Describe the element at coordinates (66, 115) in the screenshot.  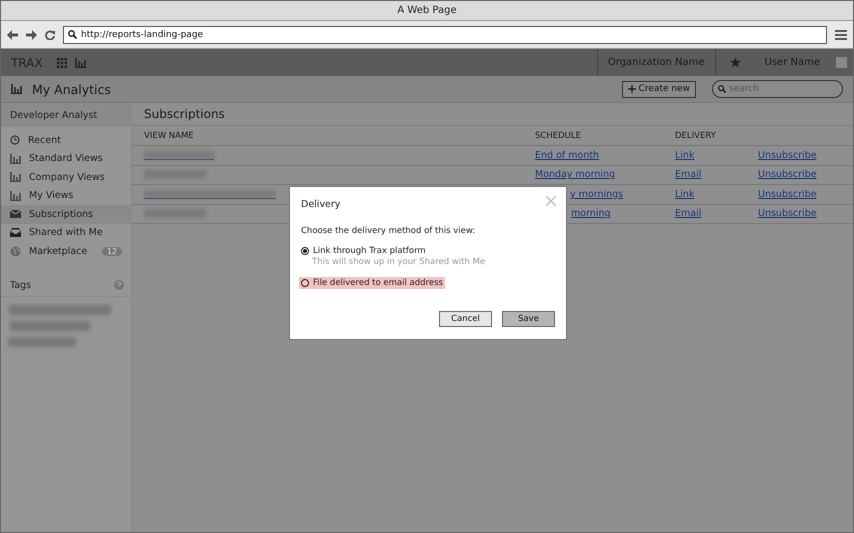
I see `sidebar-header: Developer Analyst` at that location.